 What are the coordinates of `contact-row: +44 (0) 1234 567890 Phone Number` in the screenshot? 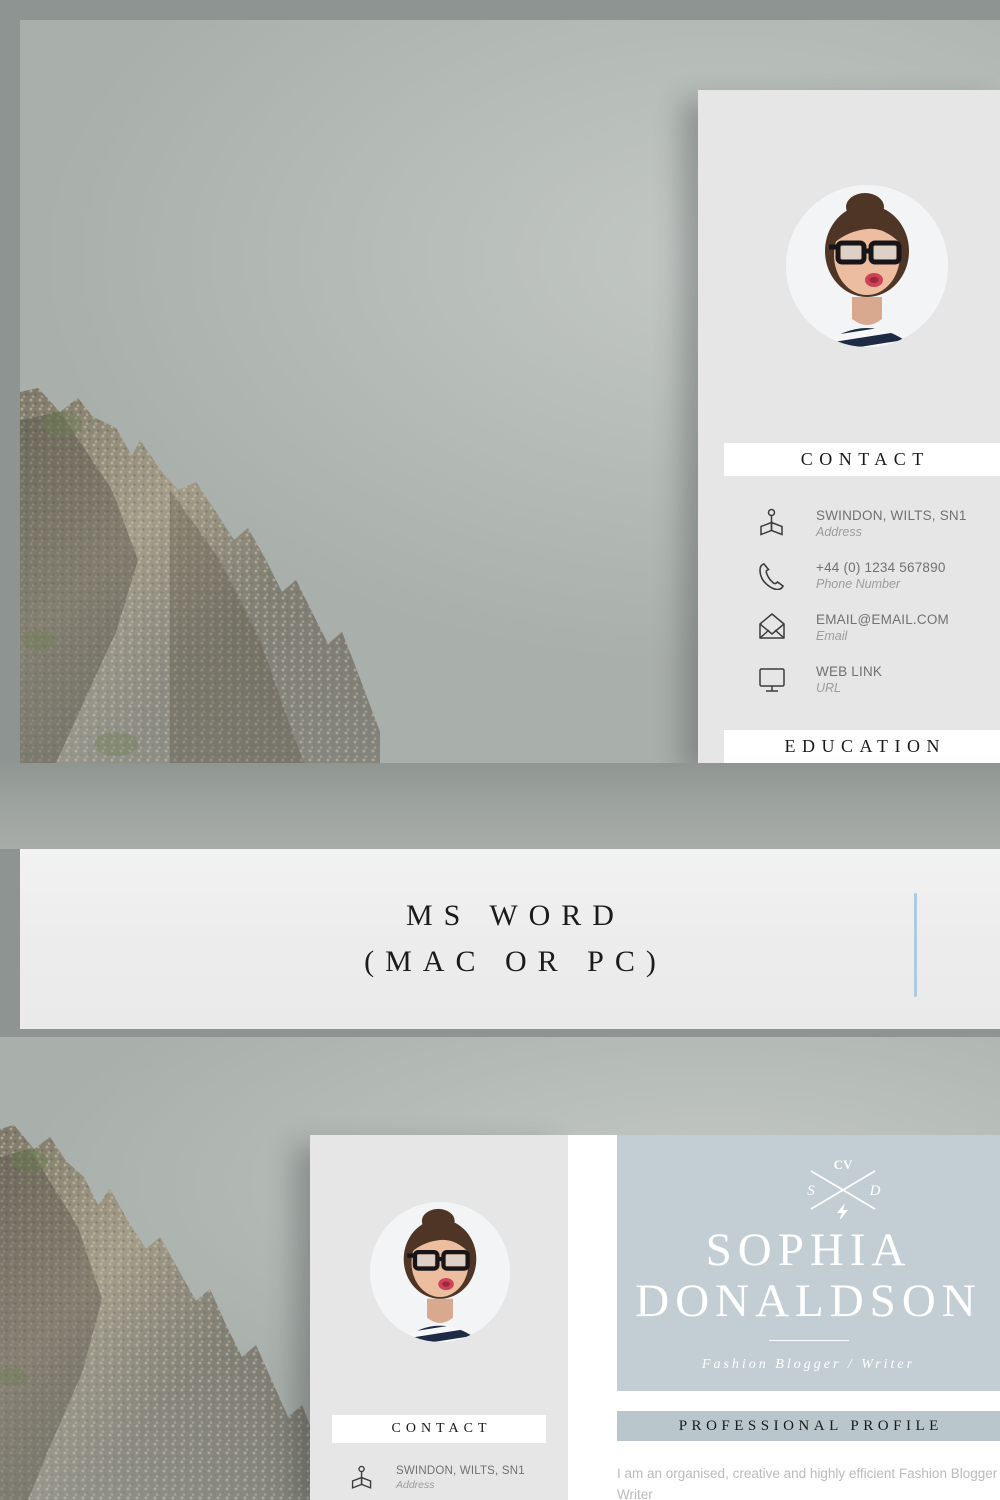 It's located at (852, 577).